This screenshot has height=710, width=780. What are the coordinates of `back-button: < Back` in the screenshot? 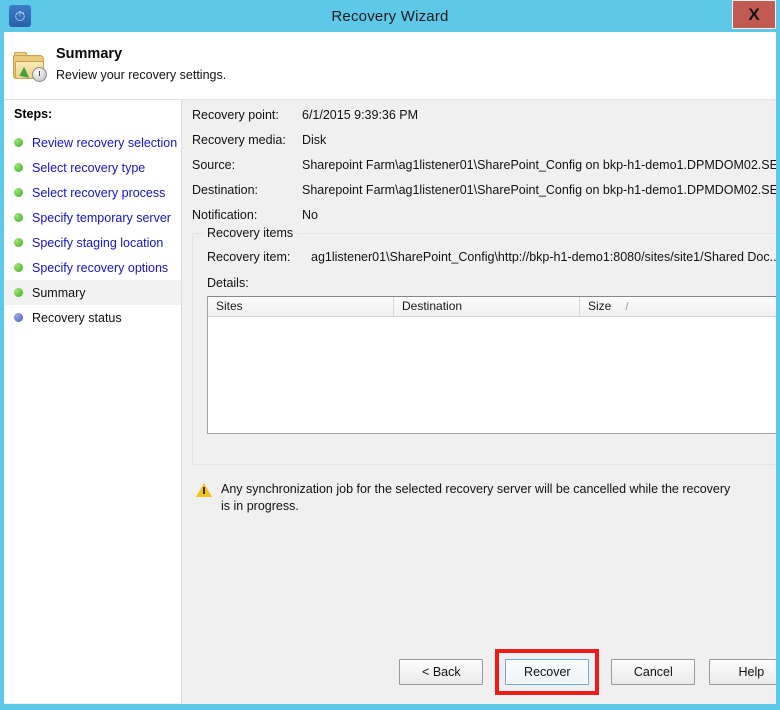 It's located at (441, 672).